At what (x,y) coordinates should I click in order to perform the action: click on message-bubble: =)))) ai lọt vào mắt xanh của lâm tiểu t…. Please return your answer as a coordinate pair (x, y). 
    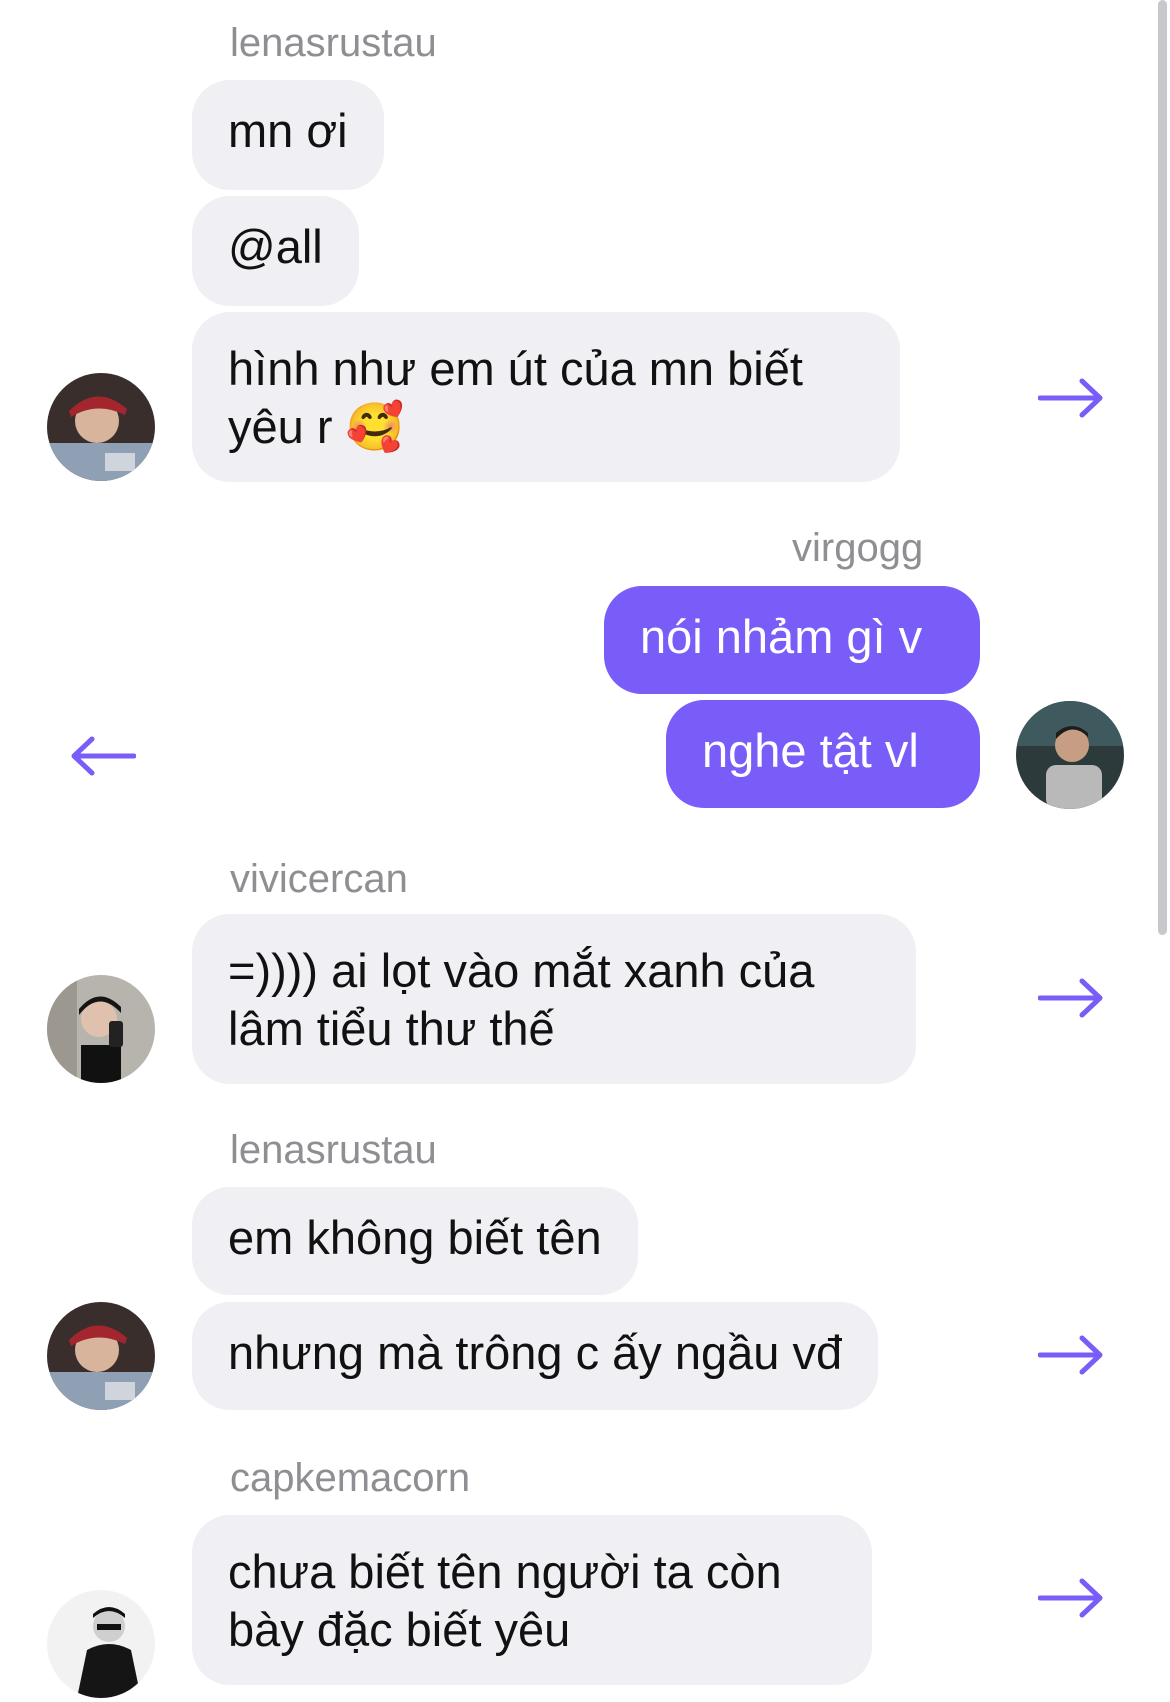
    Looking at the image, I should click on (554, 999).